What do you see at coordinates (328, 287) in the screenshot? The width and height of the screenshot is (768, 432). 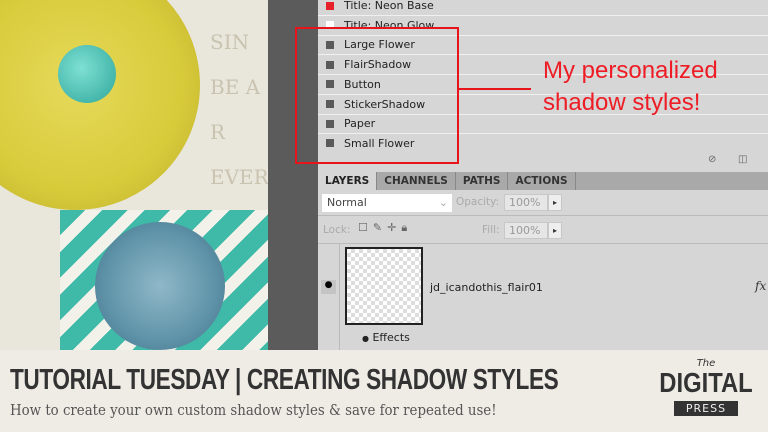 I see `visibility-eye-icon: ●` at bounding box center [328, 287].